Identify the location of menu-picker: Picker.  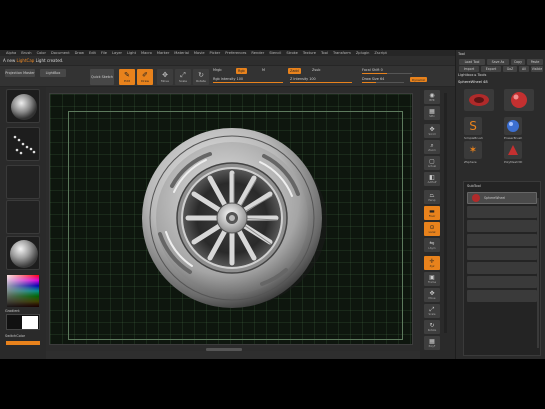
(215, 53).